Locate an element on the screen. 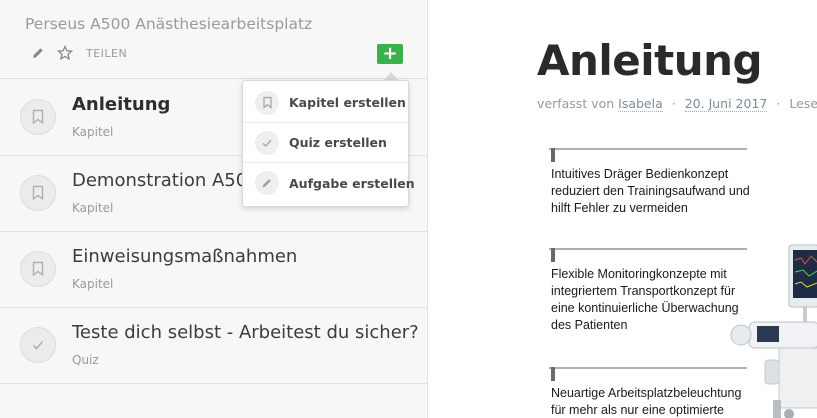  menu-item-create-task: Aufgabe erstellen is located at coordinates (329, 183).